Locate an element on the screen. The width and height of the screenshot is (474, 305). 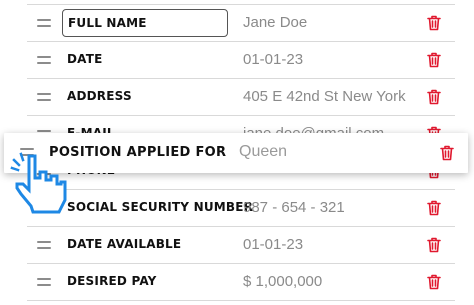
field-label: DATE AVAILABLE is located at coordinates (124, 244).